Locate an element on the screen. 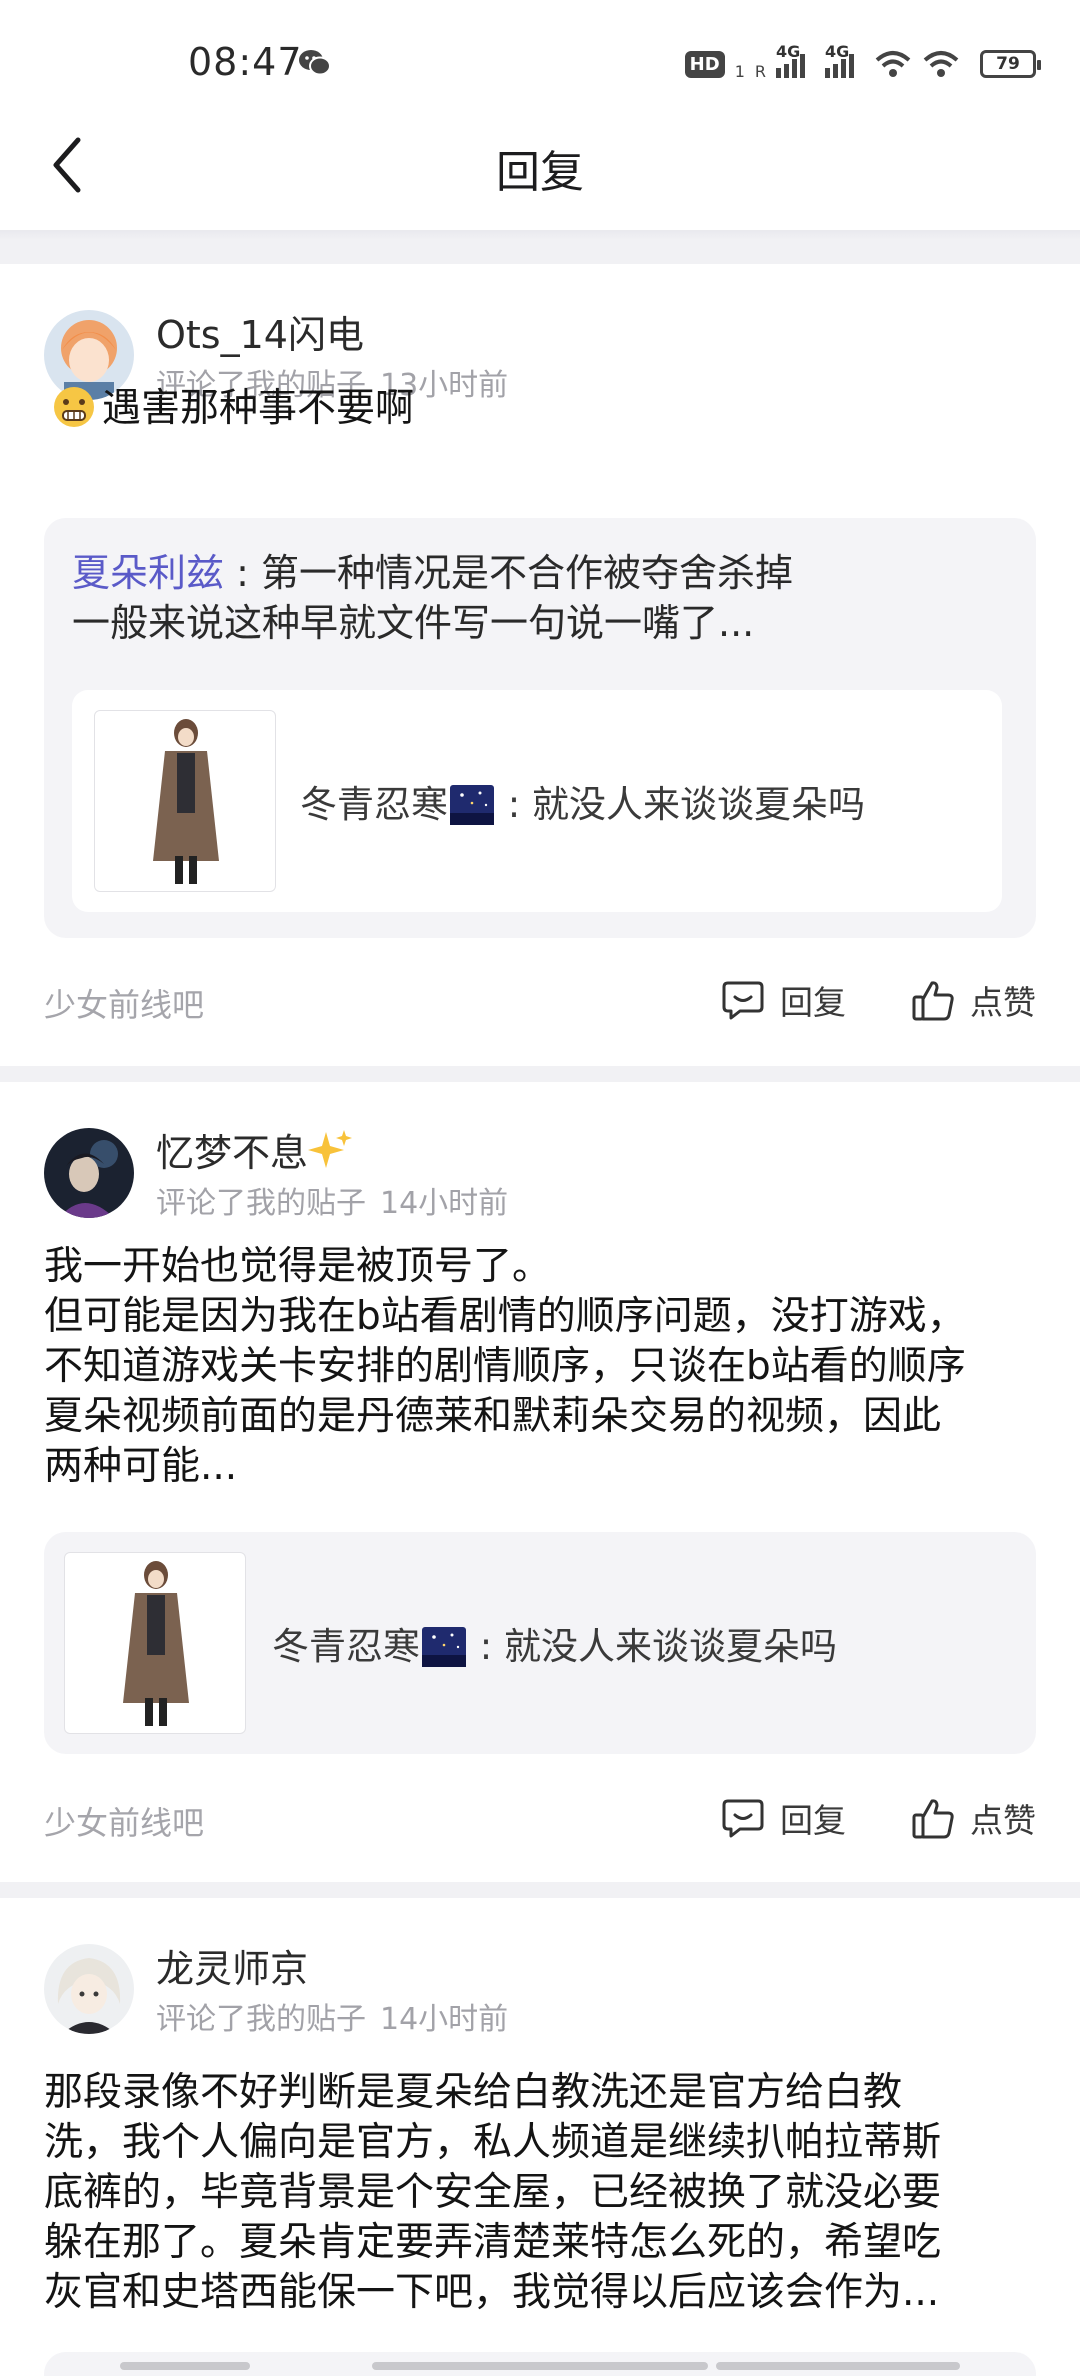 Image resolution: width=1080 pixels, height=2376 pixels. battery-icon: 79 is located at coordinates (1010, 64).